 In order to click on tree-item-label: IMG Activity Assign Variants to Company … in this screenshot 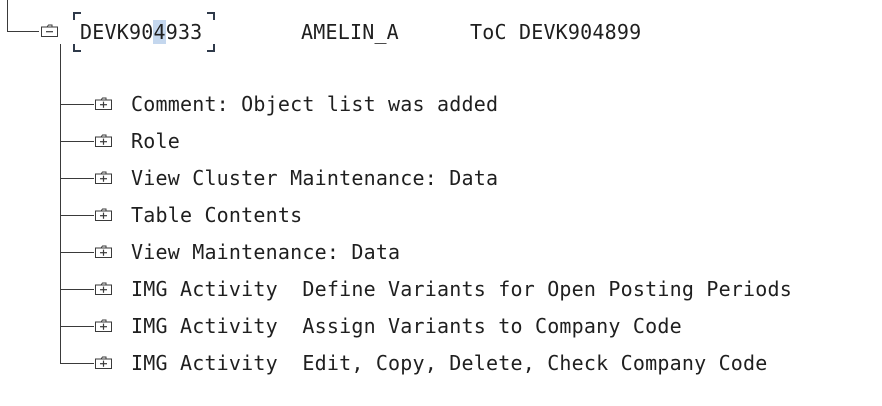, I will do `click(406, 326)`.